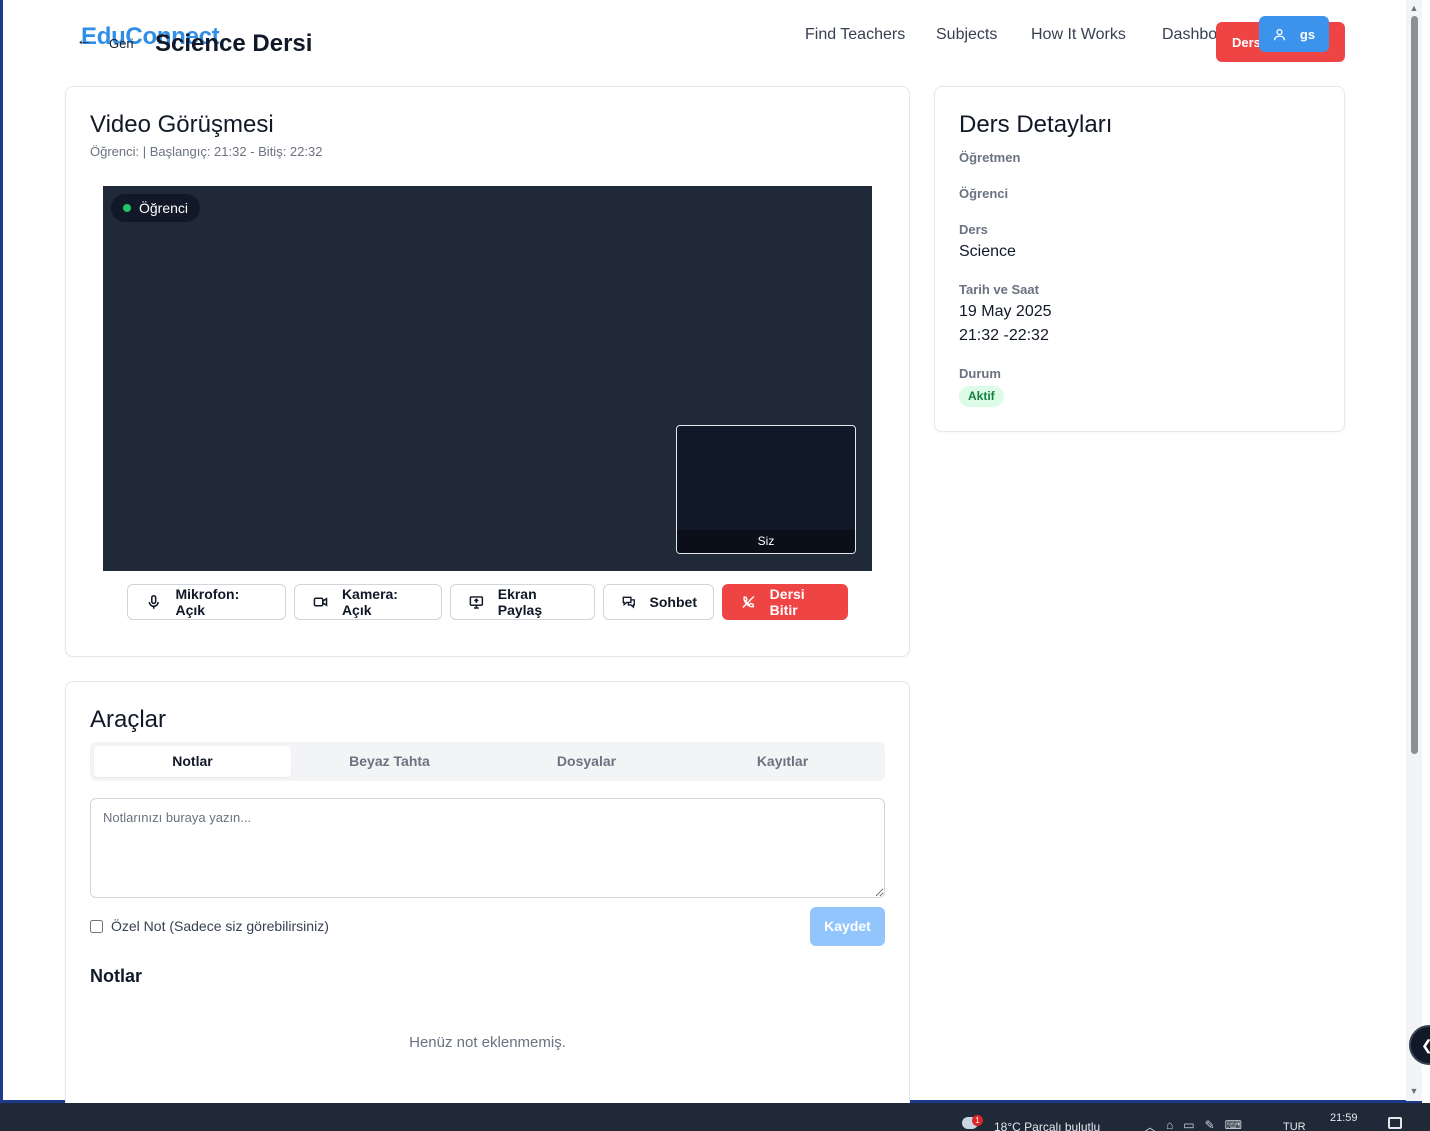 The height and width of the screenshot is (1131, 1430). Describe the element at coordinates (973, 229) in the screenshot. I see `subject-label: Ders` at that location.